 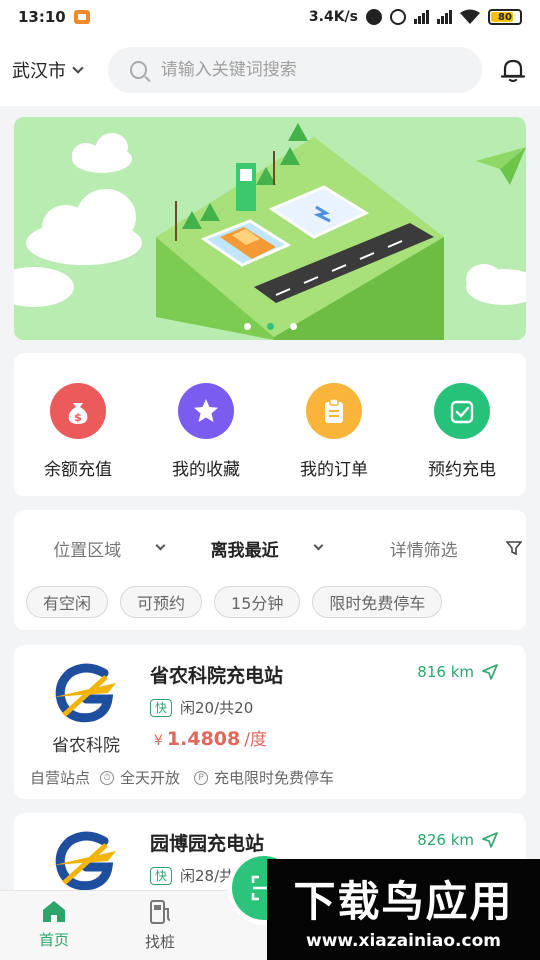 I want to click on filter-tag: 限时免费停车, so click(x=377, y=602).